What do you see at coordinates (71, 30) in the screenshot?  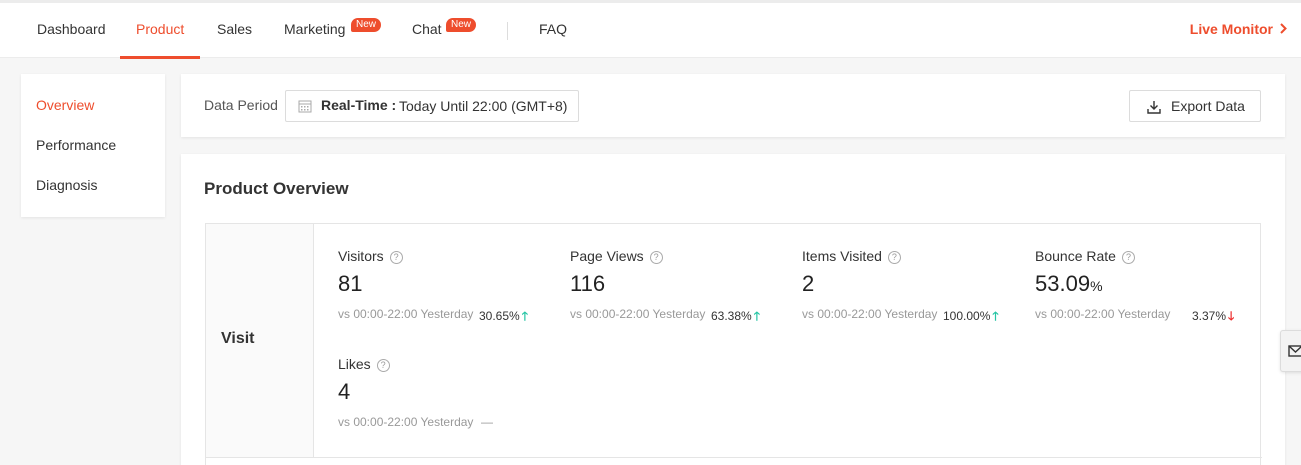 I see `nav-tab-dashboard: Dashboard` at bounding box center [71, 30].